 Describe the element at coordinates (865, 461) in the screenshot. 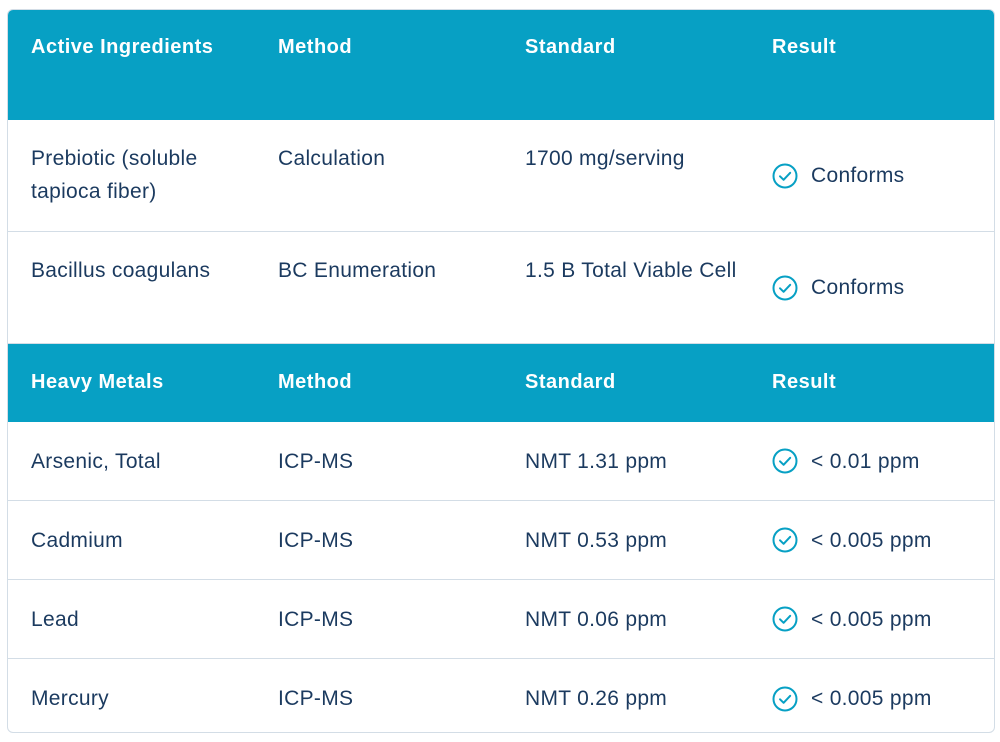

I see `result-value: < 0.01 ppm` at that location.